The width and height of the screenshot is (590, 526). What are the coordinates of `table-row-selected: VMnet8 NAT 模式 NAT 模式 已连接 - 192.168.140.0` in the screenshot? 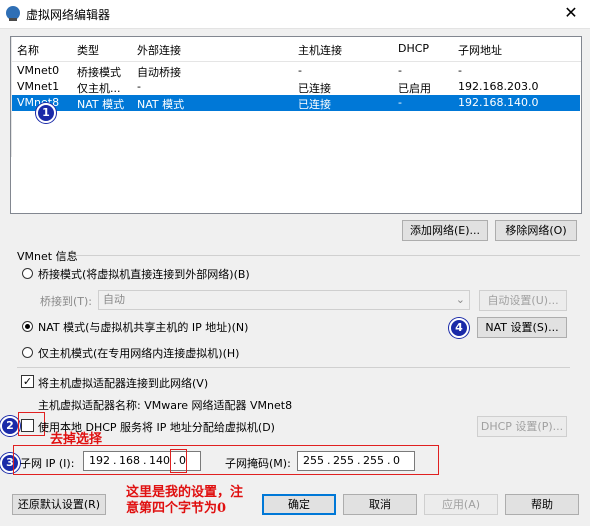 It's located at (296, 103).